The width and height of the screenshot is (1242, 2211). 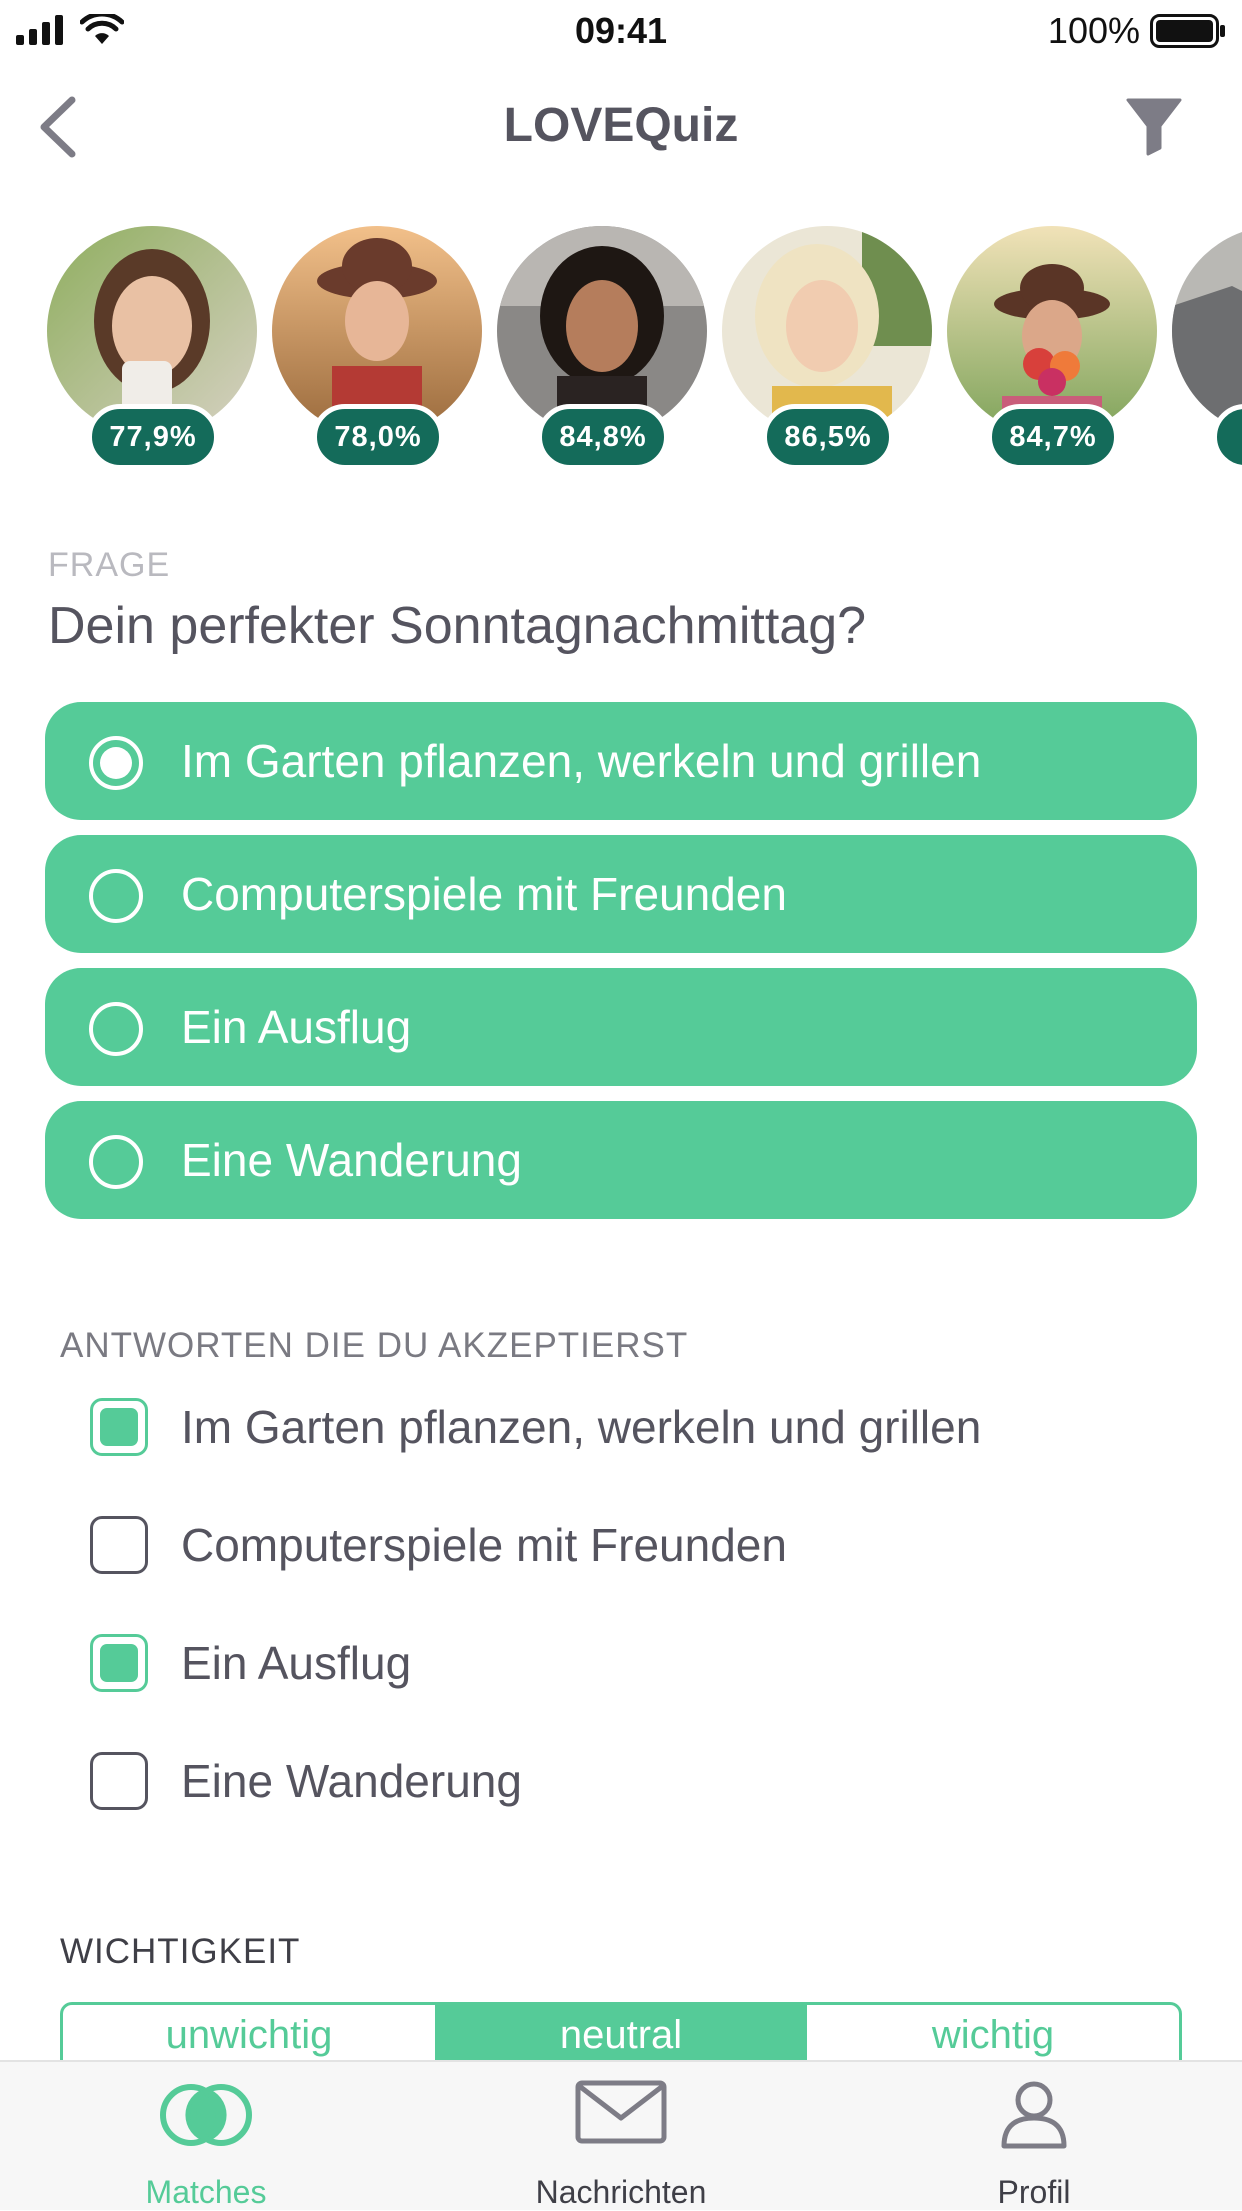 I want to click on accepted-answer-label: Ein Ausflug, so click(x=296, y=1663).